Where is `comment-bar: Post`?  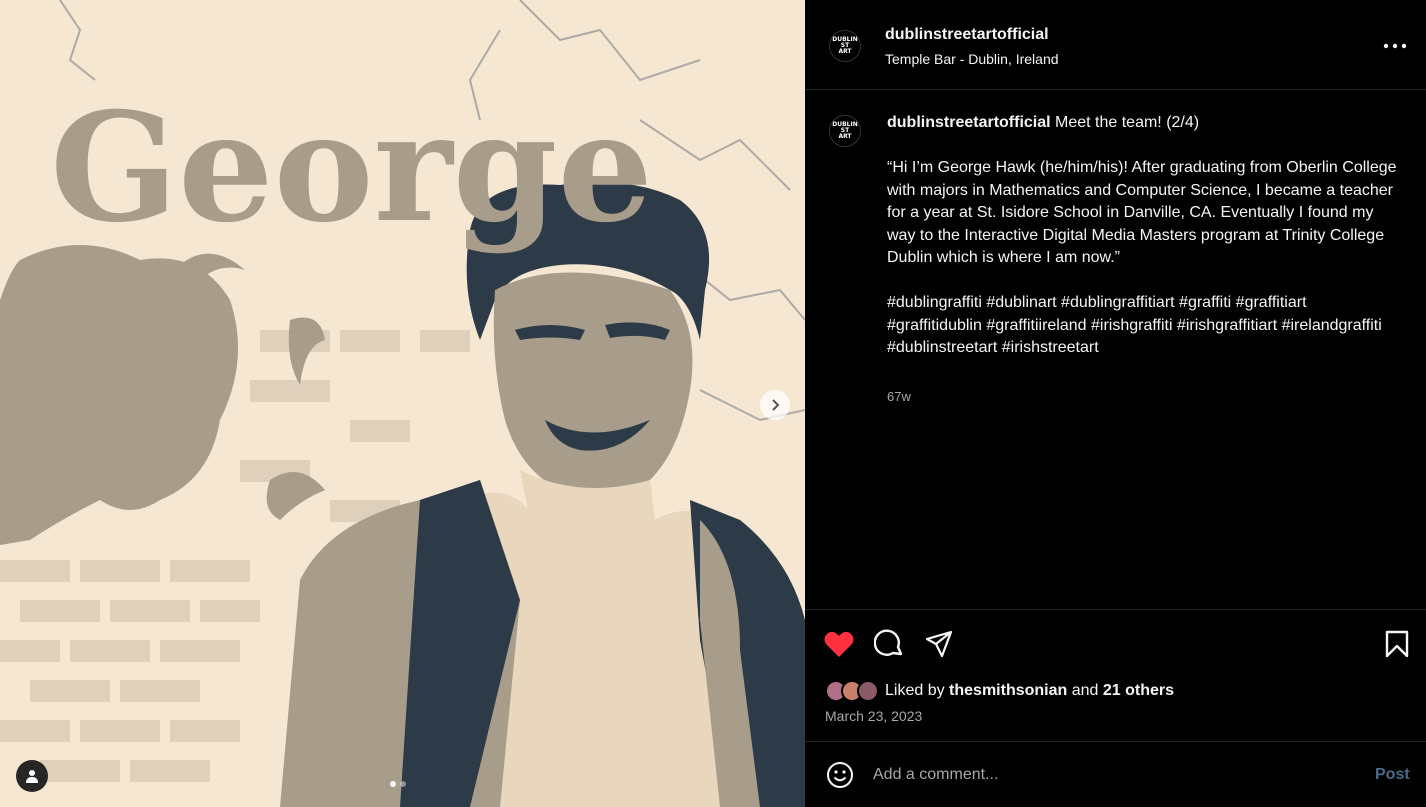
comment-bar: Post is located at coordinates (1115, 774).